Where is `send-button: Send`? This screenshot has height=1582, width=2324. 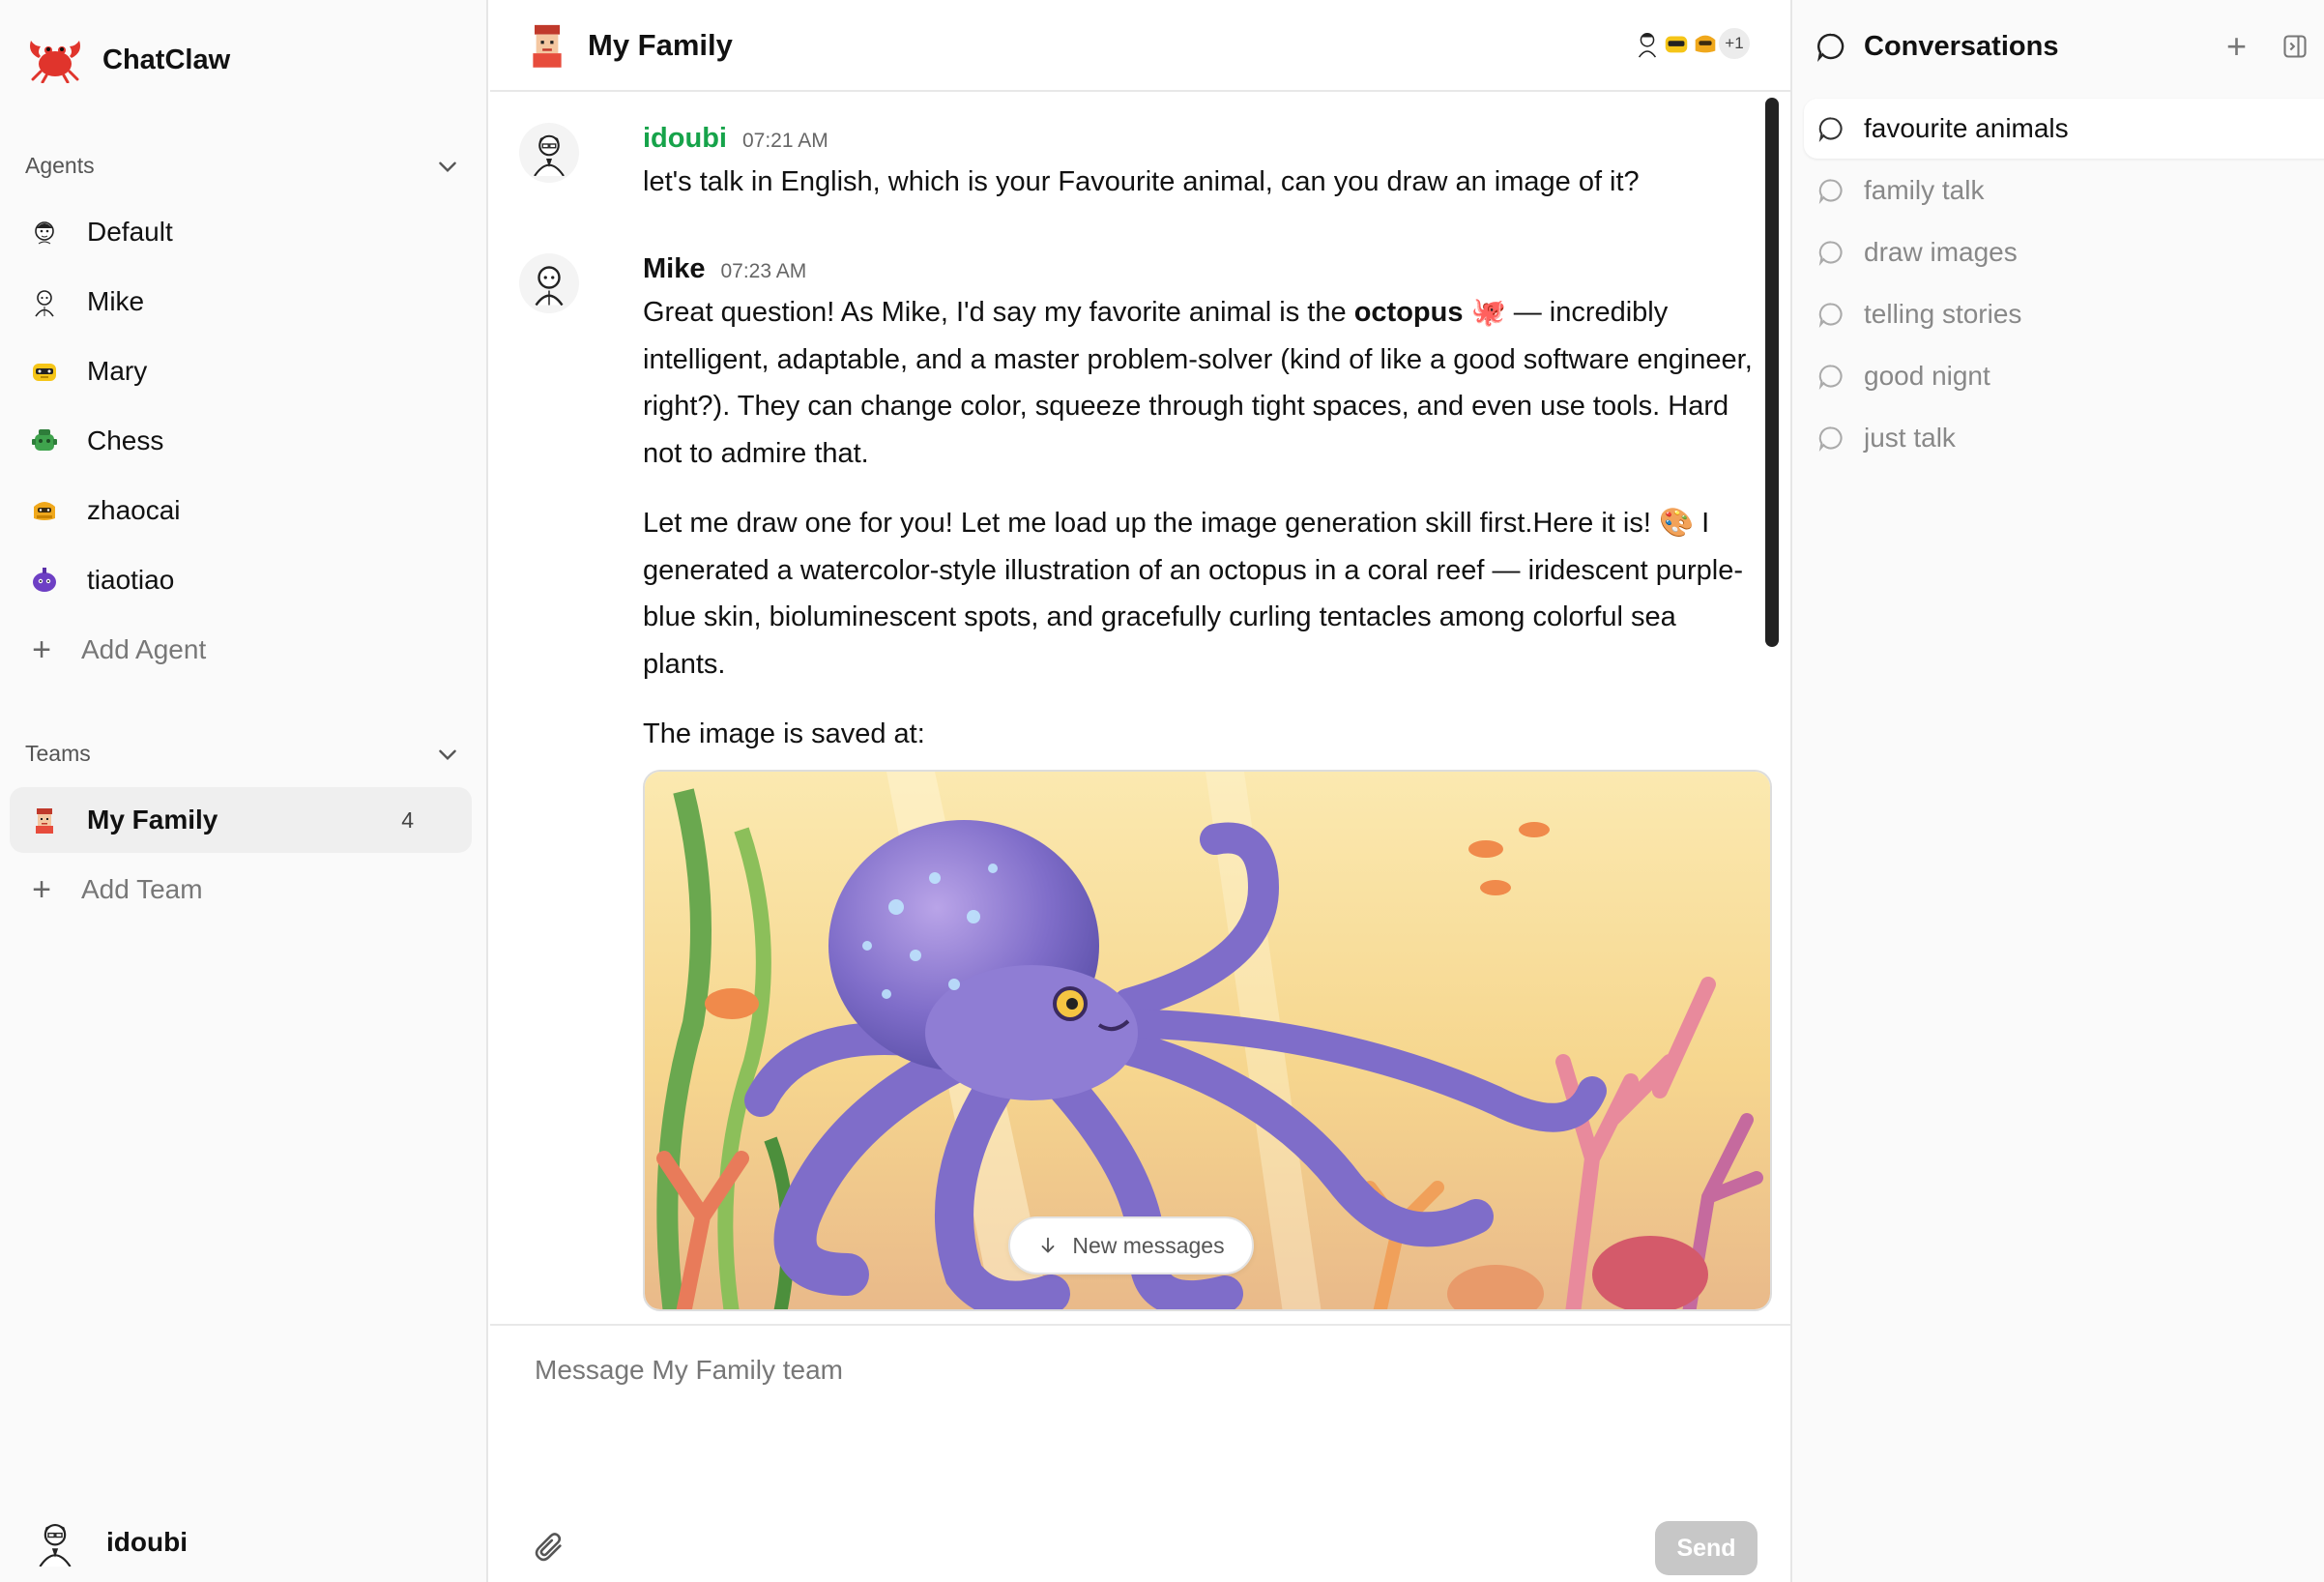
send-button: Send is located at coordinates (1706, 1548).